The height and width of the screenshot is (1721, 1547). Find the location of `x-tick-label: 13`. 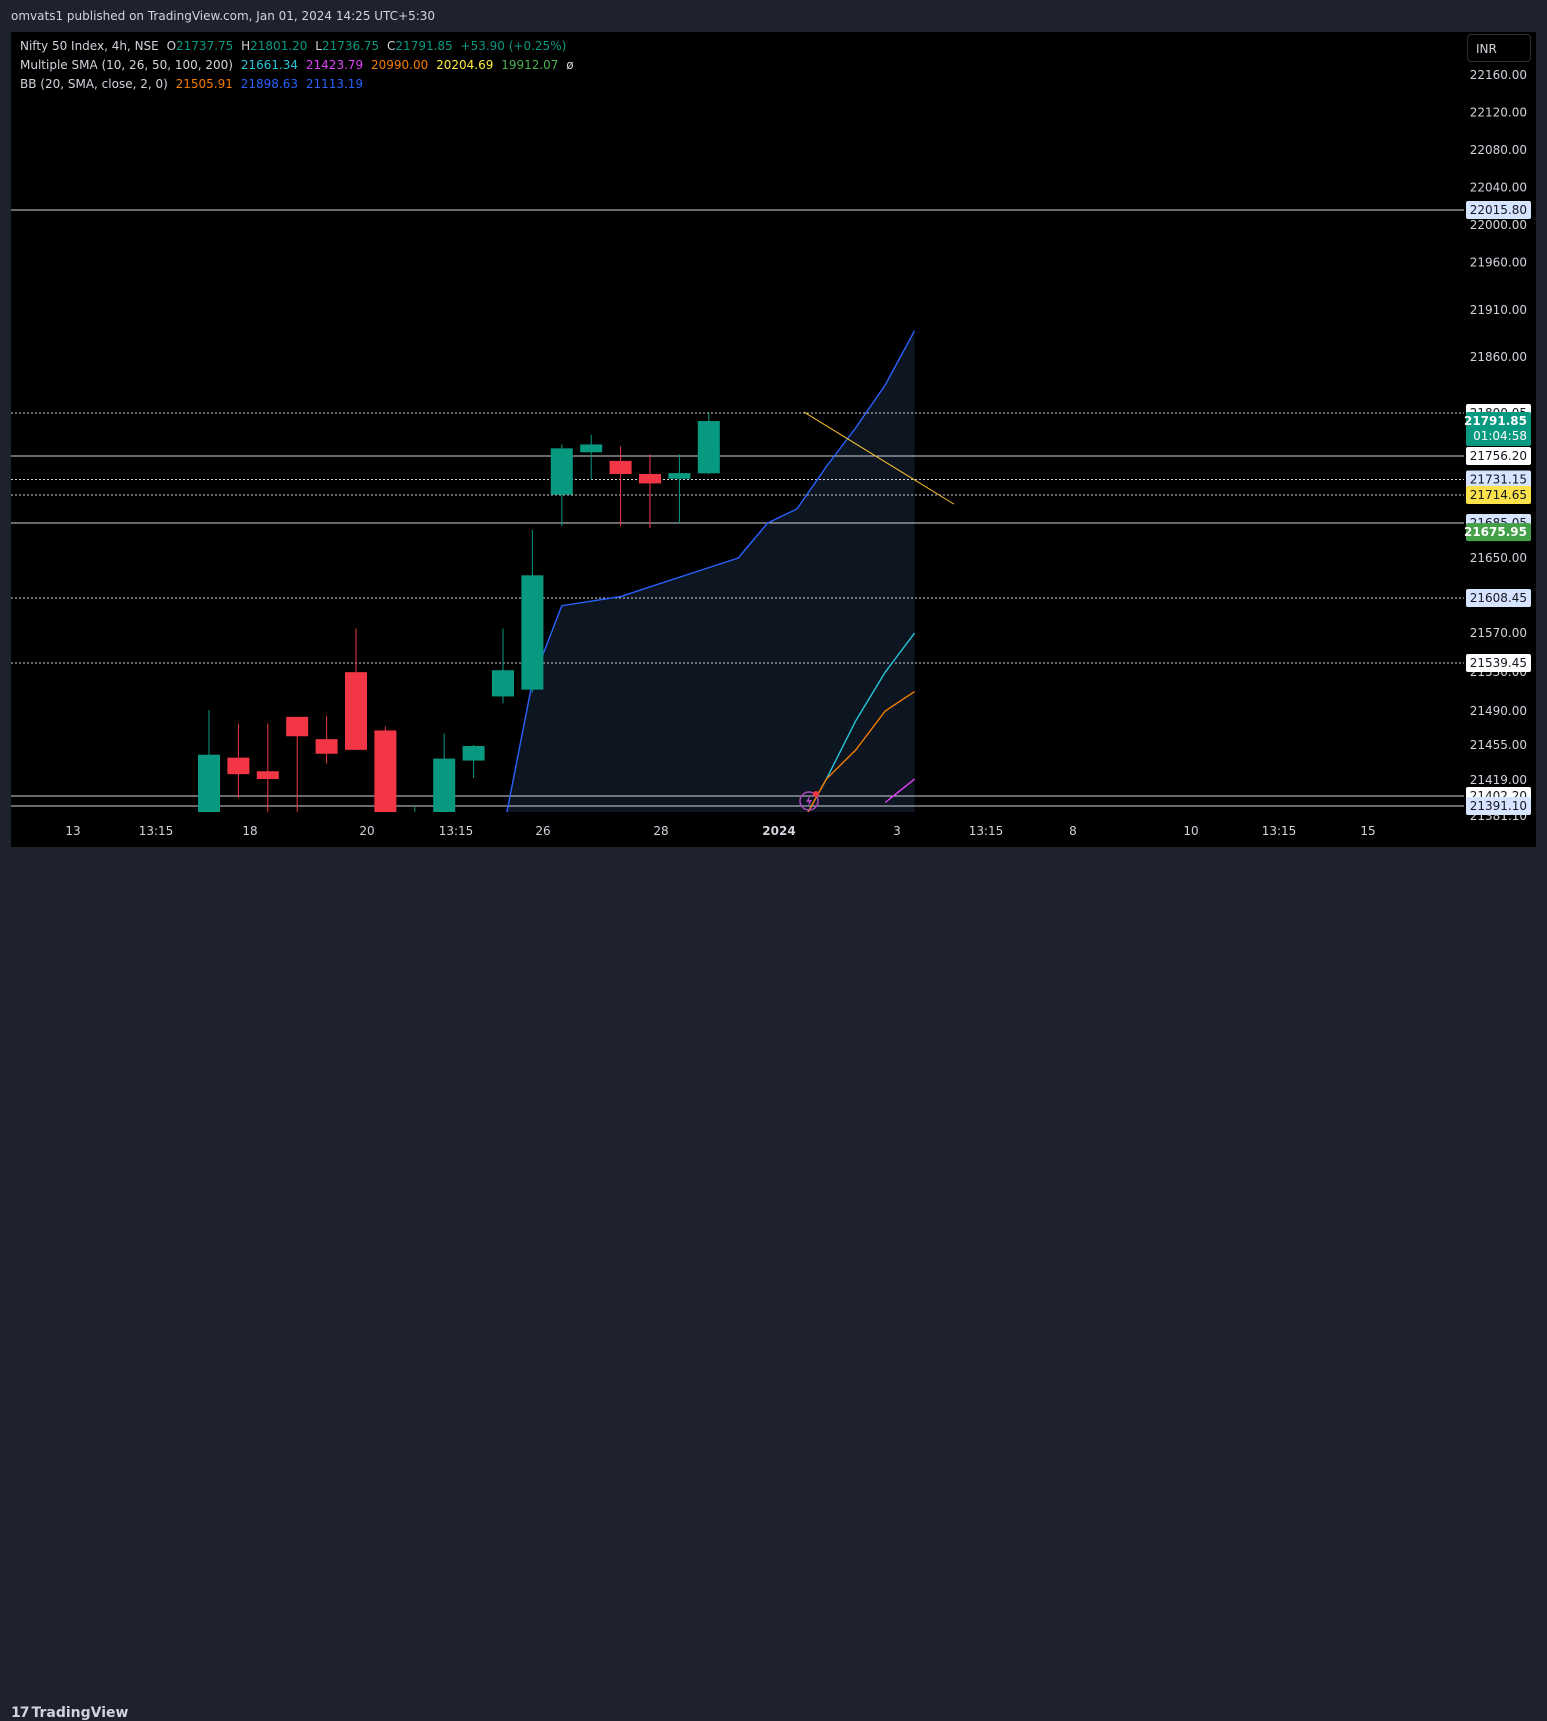

x-tick-label: 13 is located at coordinates (72, 831).